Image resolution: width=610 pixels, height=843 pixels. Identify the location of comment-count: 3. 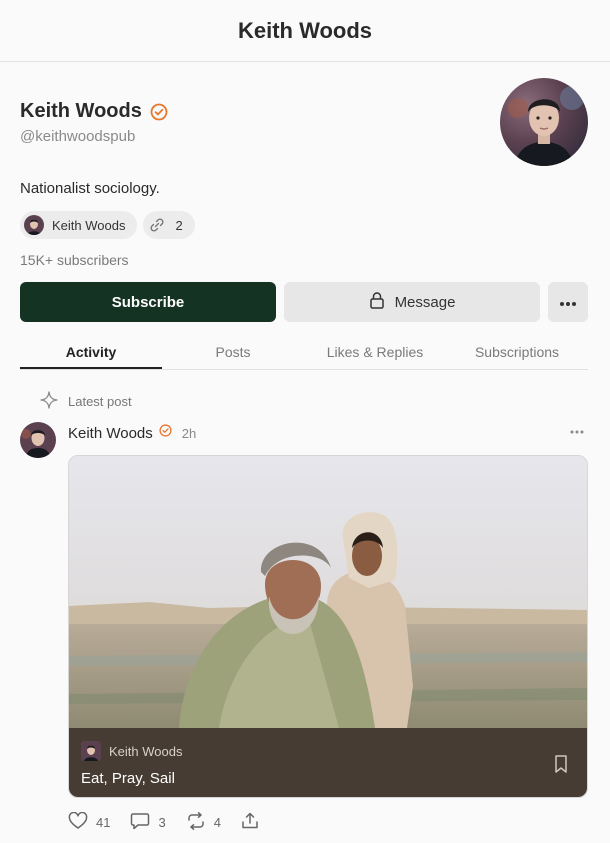
(162, 822).